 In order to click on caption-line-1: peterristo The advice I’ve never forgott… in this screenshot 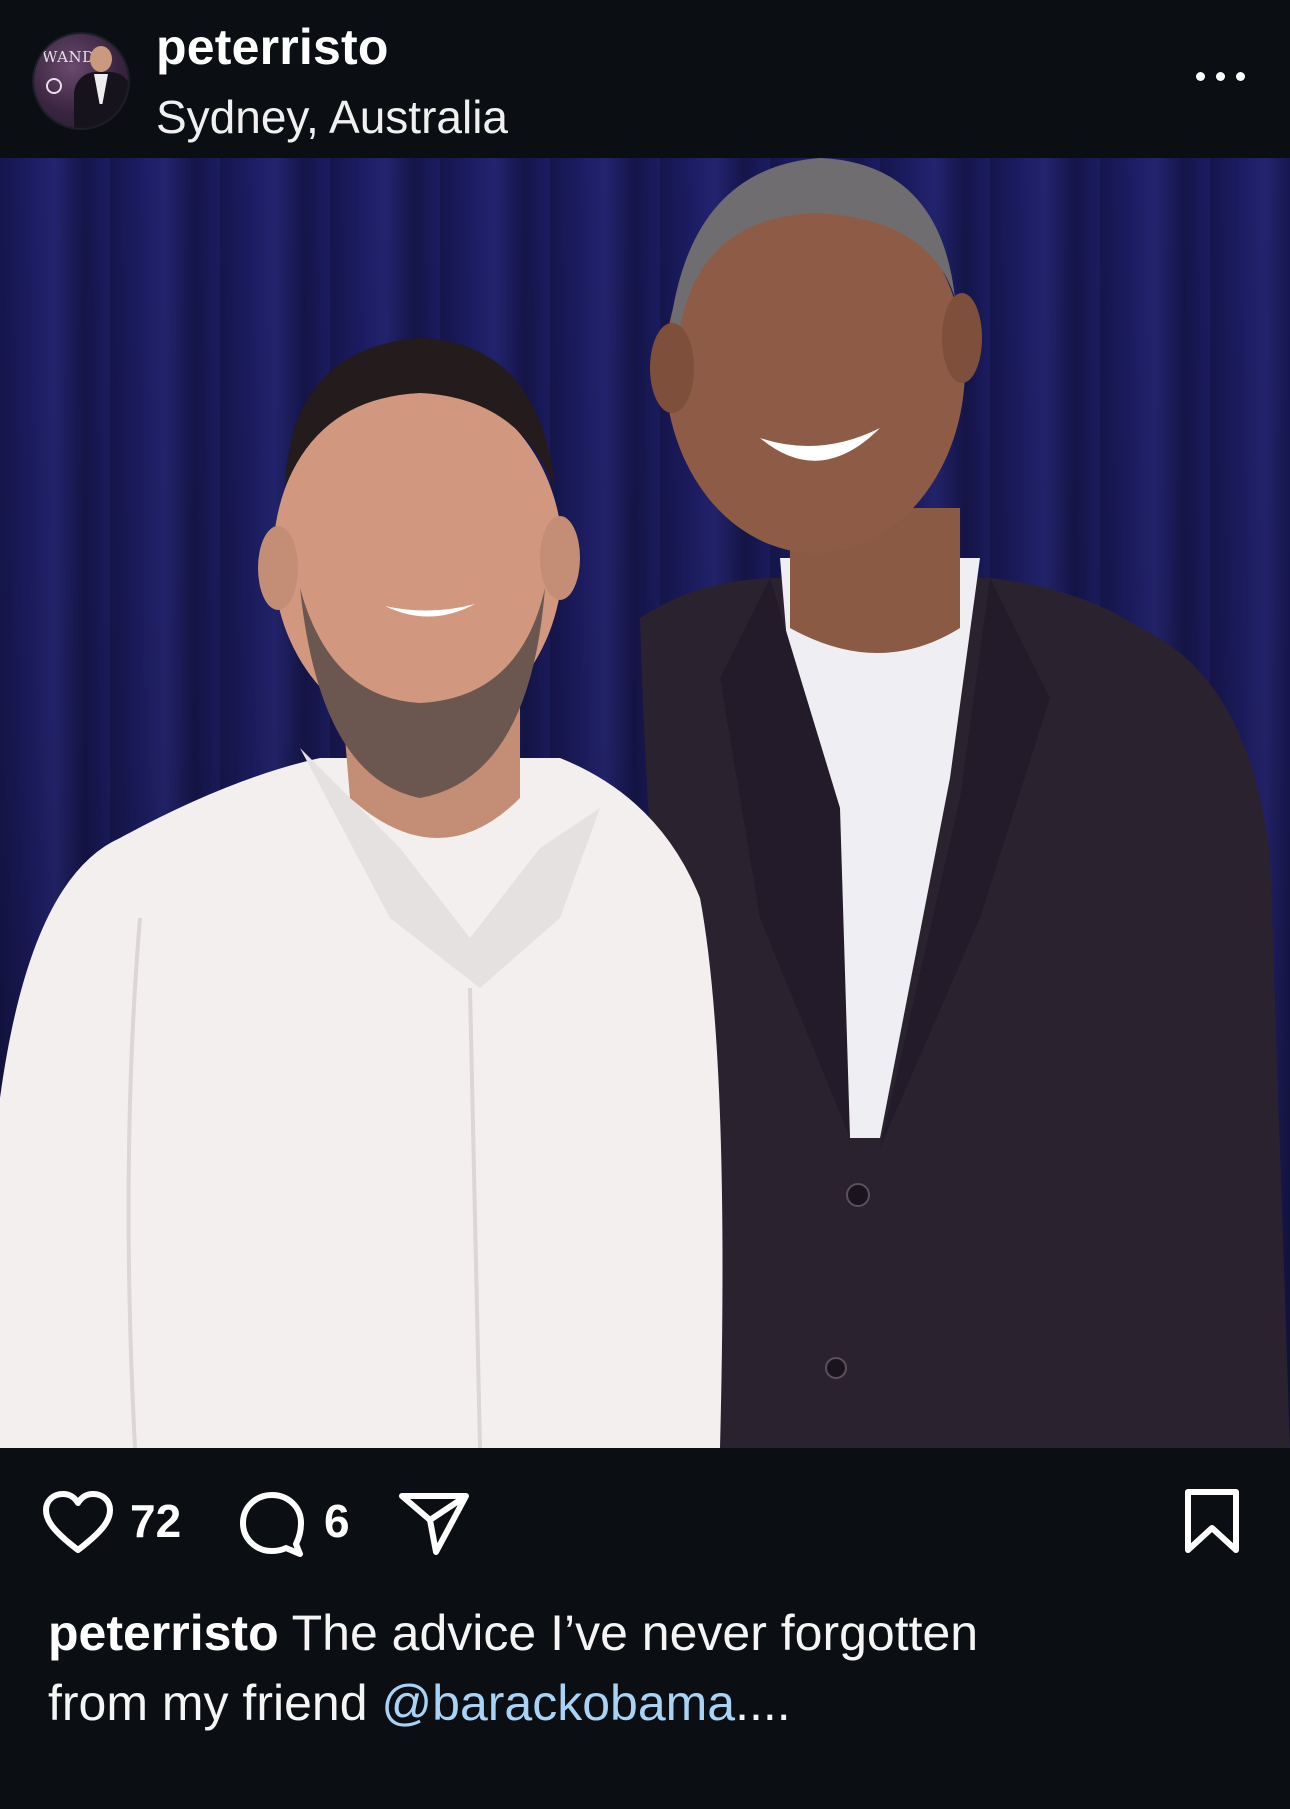, I will do `click(643, 1633)`.